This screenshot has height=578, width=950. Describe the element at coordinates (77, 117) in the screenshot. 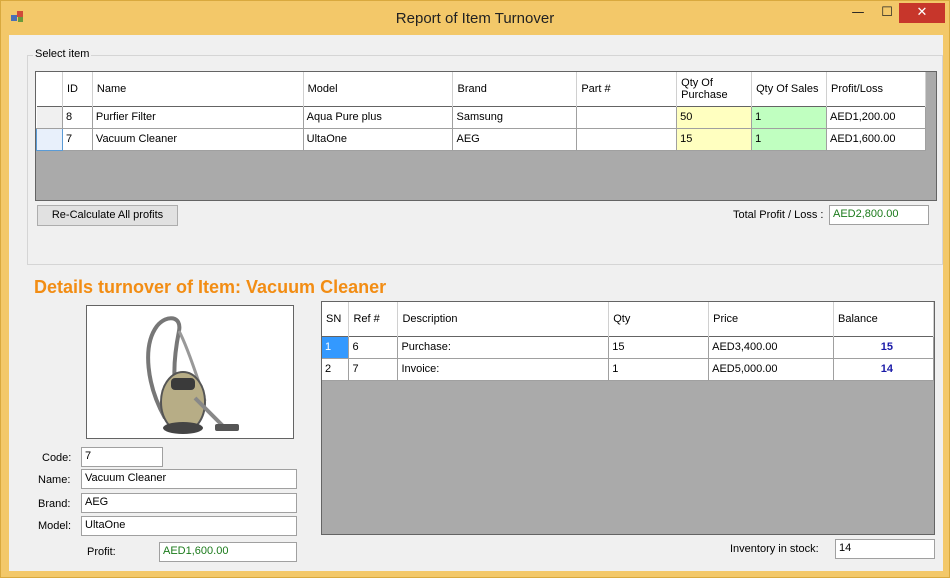

I see `cell-id: 8` at that location.